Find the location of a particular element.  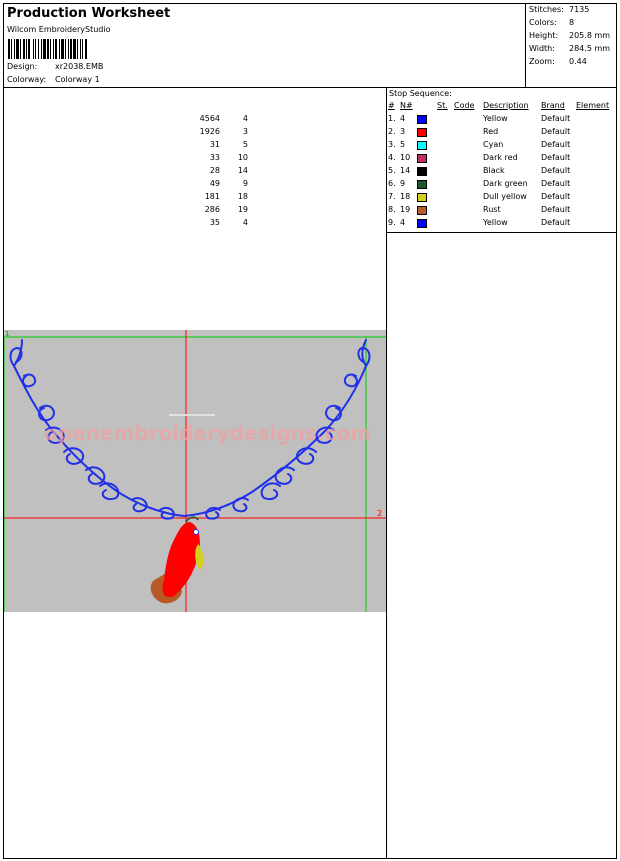

row-index: 2. is located at coordinates (392, 131).